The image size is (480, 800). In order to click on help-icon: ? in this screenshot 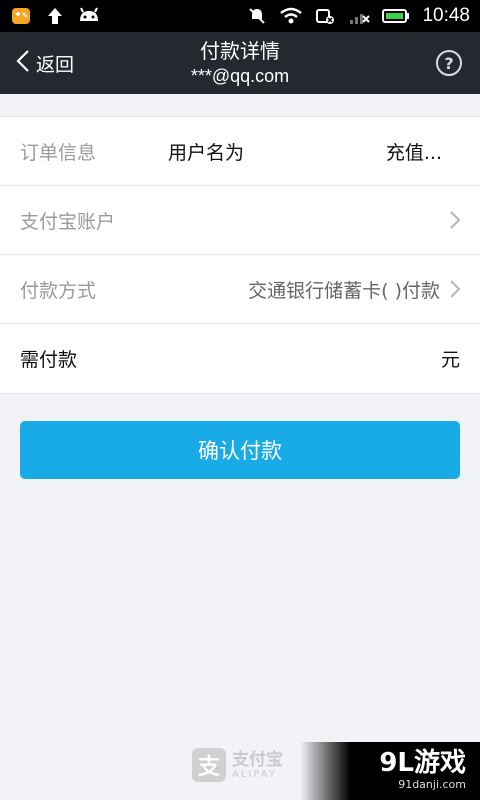, I will do `click(449, 63)`.